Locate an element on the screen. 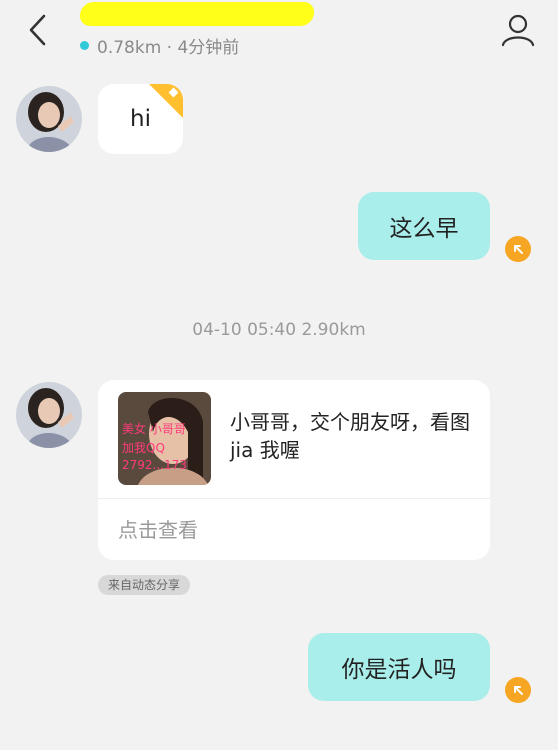 The width and height of the screenshot is (558, 750). contact-name-redacted is located at coordinates (197, 14).